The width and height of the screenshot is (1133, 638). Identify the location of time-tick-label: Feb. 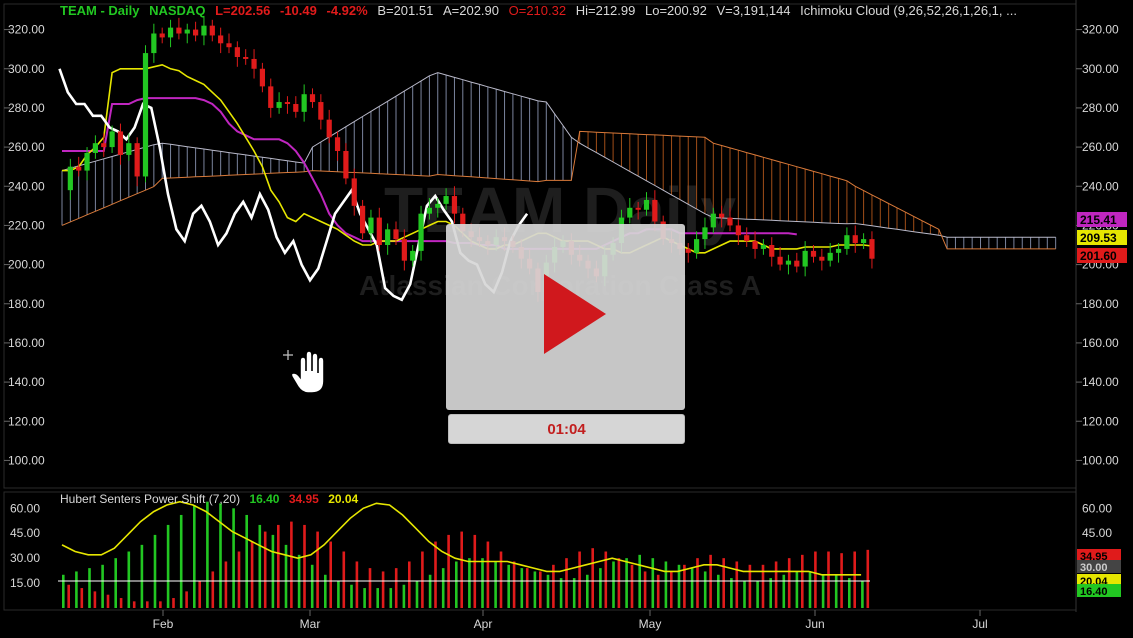
(163, 624).